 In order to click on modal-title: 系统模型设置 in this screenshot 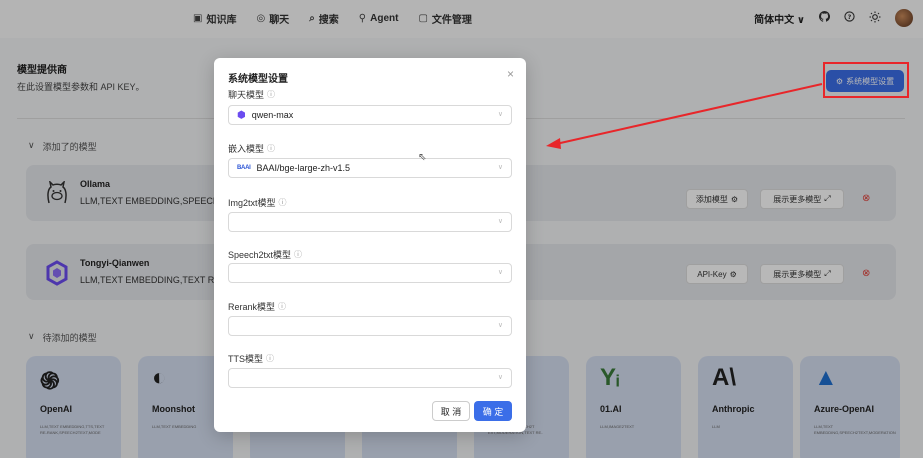, I will do `click(258, 79)`.